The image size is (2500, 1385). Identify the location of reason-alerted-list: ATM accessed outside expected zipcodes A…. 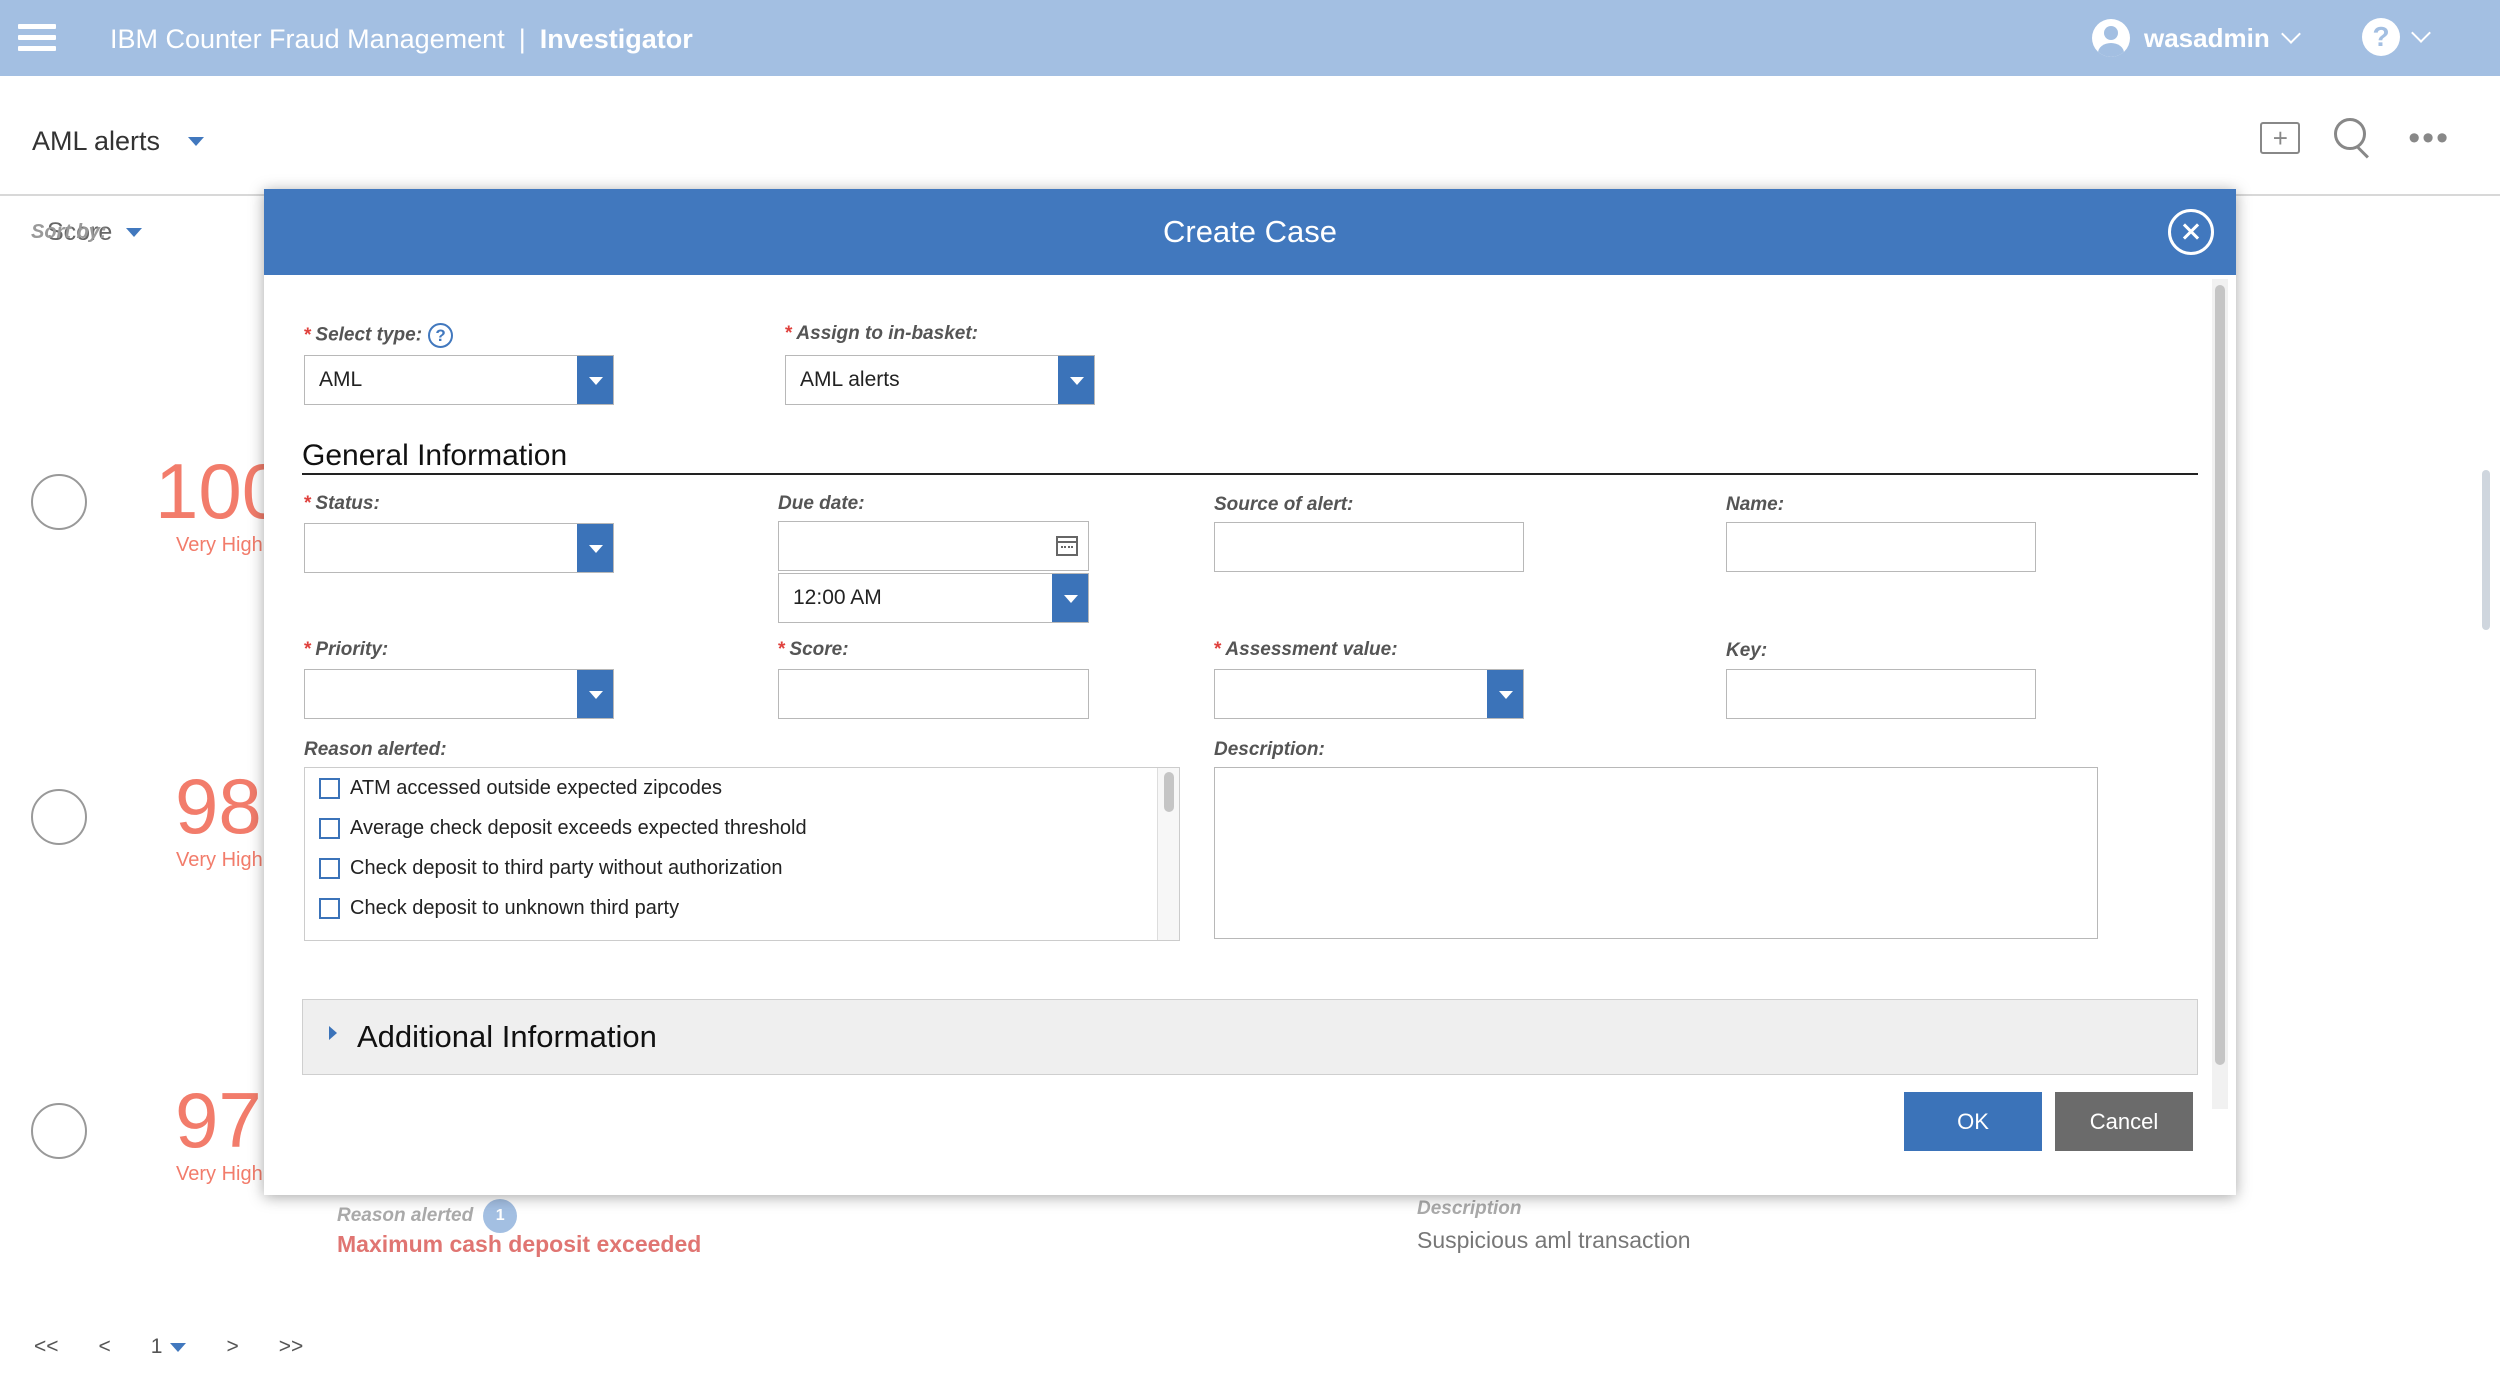
(742, 854).